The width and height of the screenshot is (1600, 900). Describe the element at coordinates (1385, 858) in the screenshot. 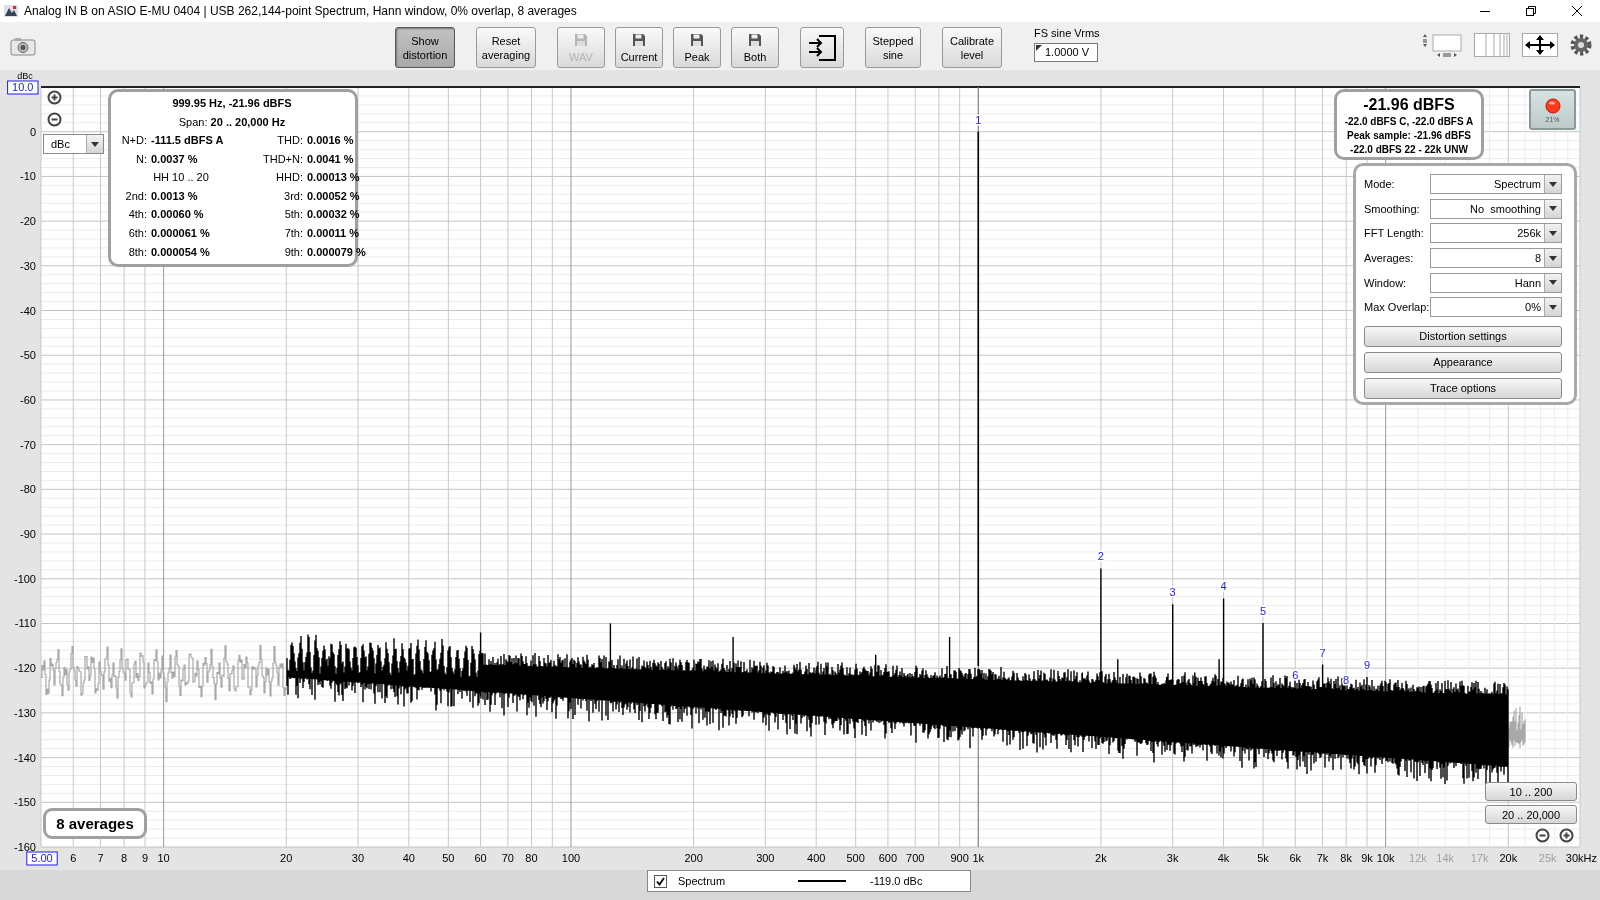

I see `axis-label: 10k` at that location.